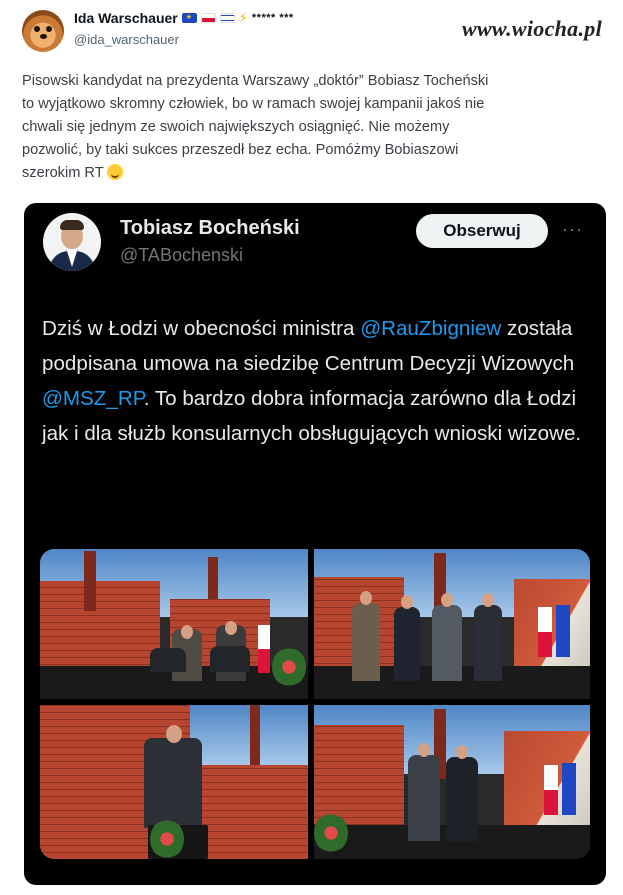  I want to click on eu-flag-icon, so click(189, 18).